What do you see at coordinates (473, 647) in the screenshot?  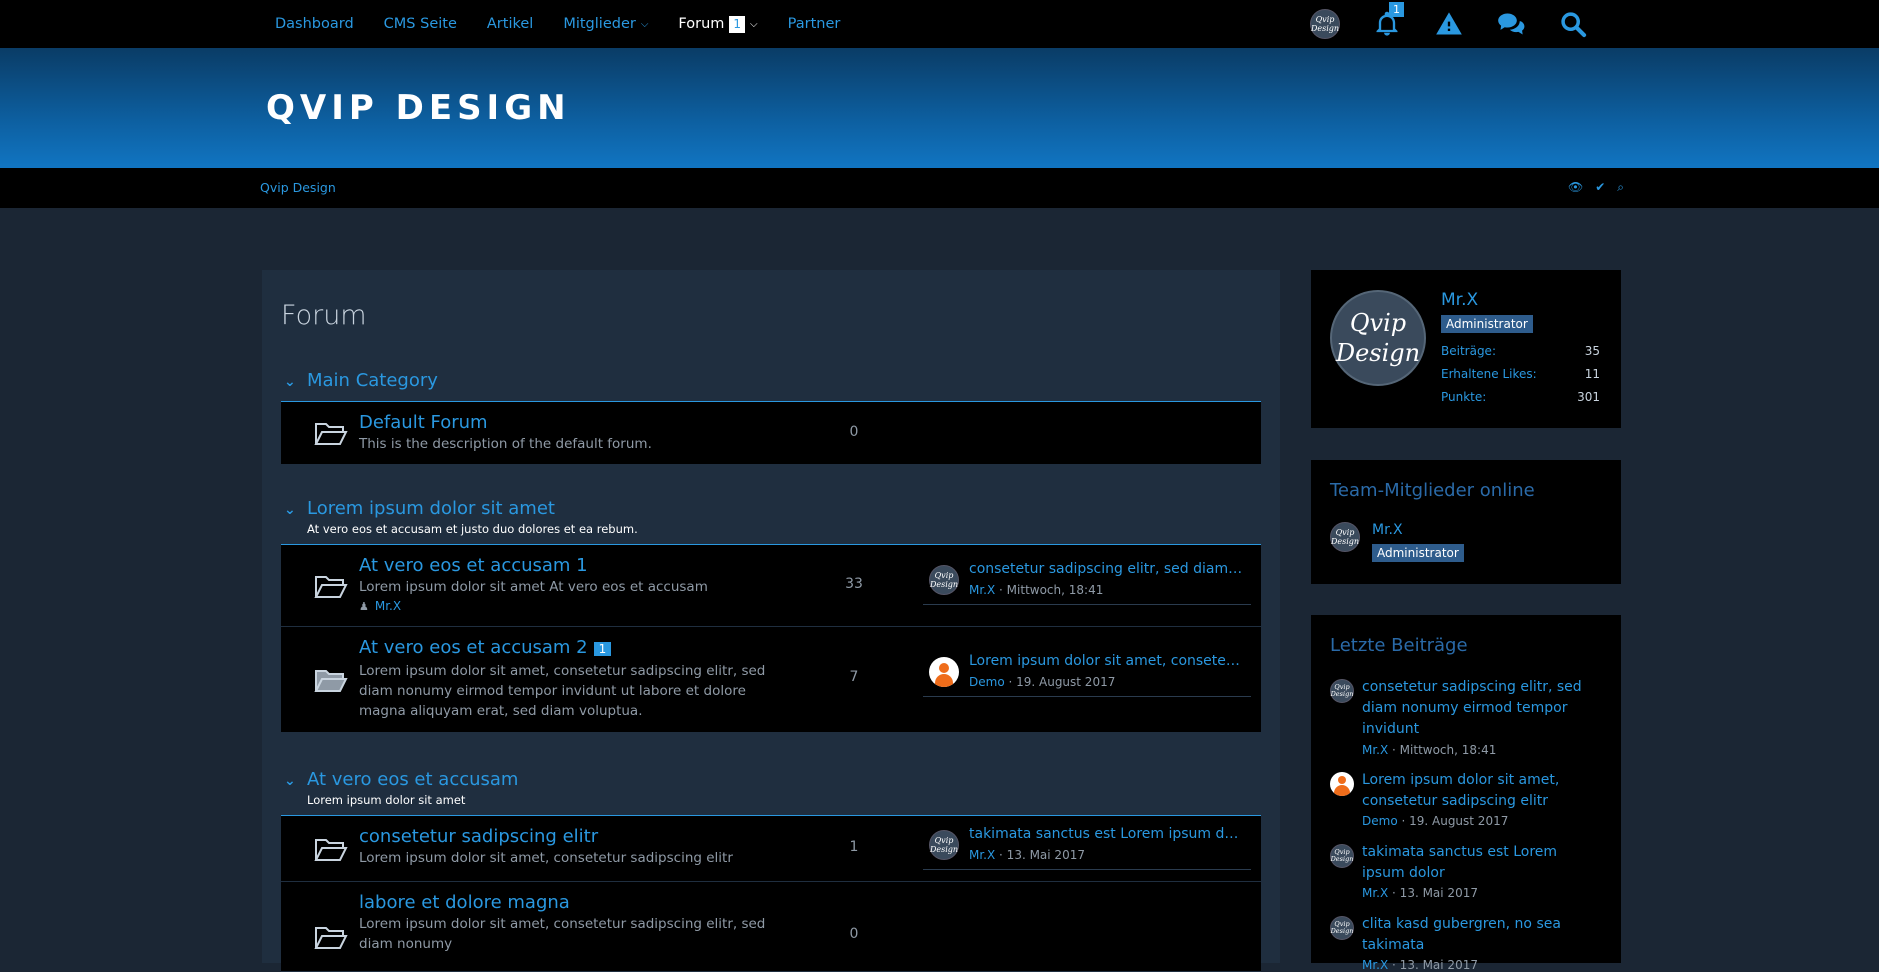 I see `board-title: At vero eos et accusam 2` at bounding box center [473, 647].